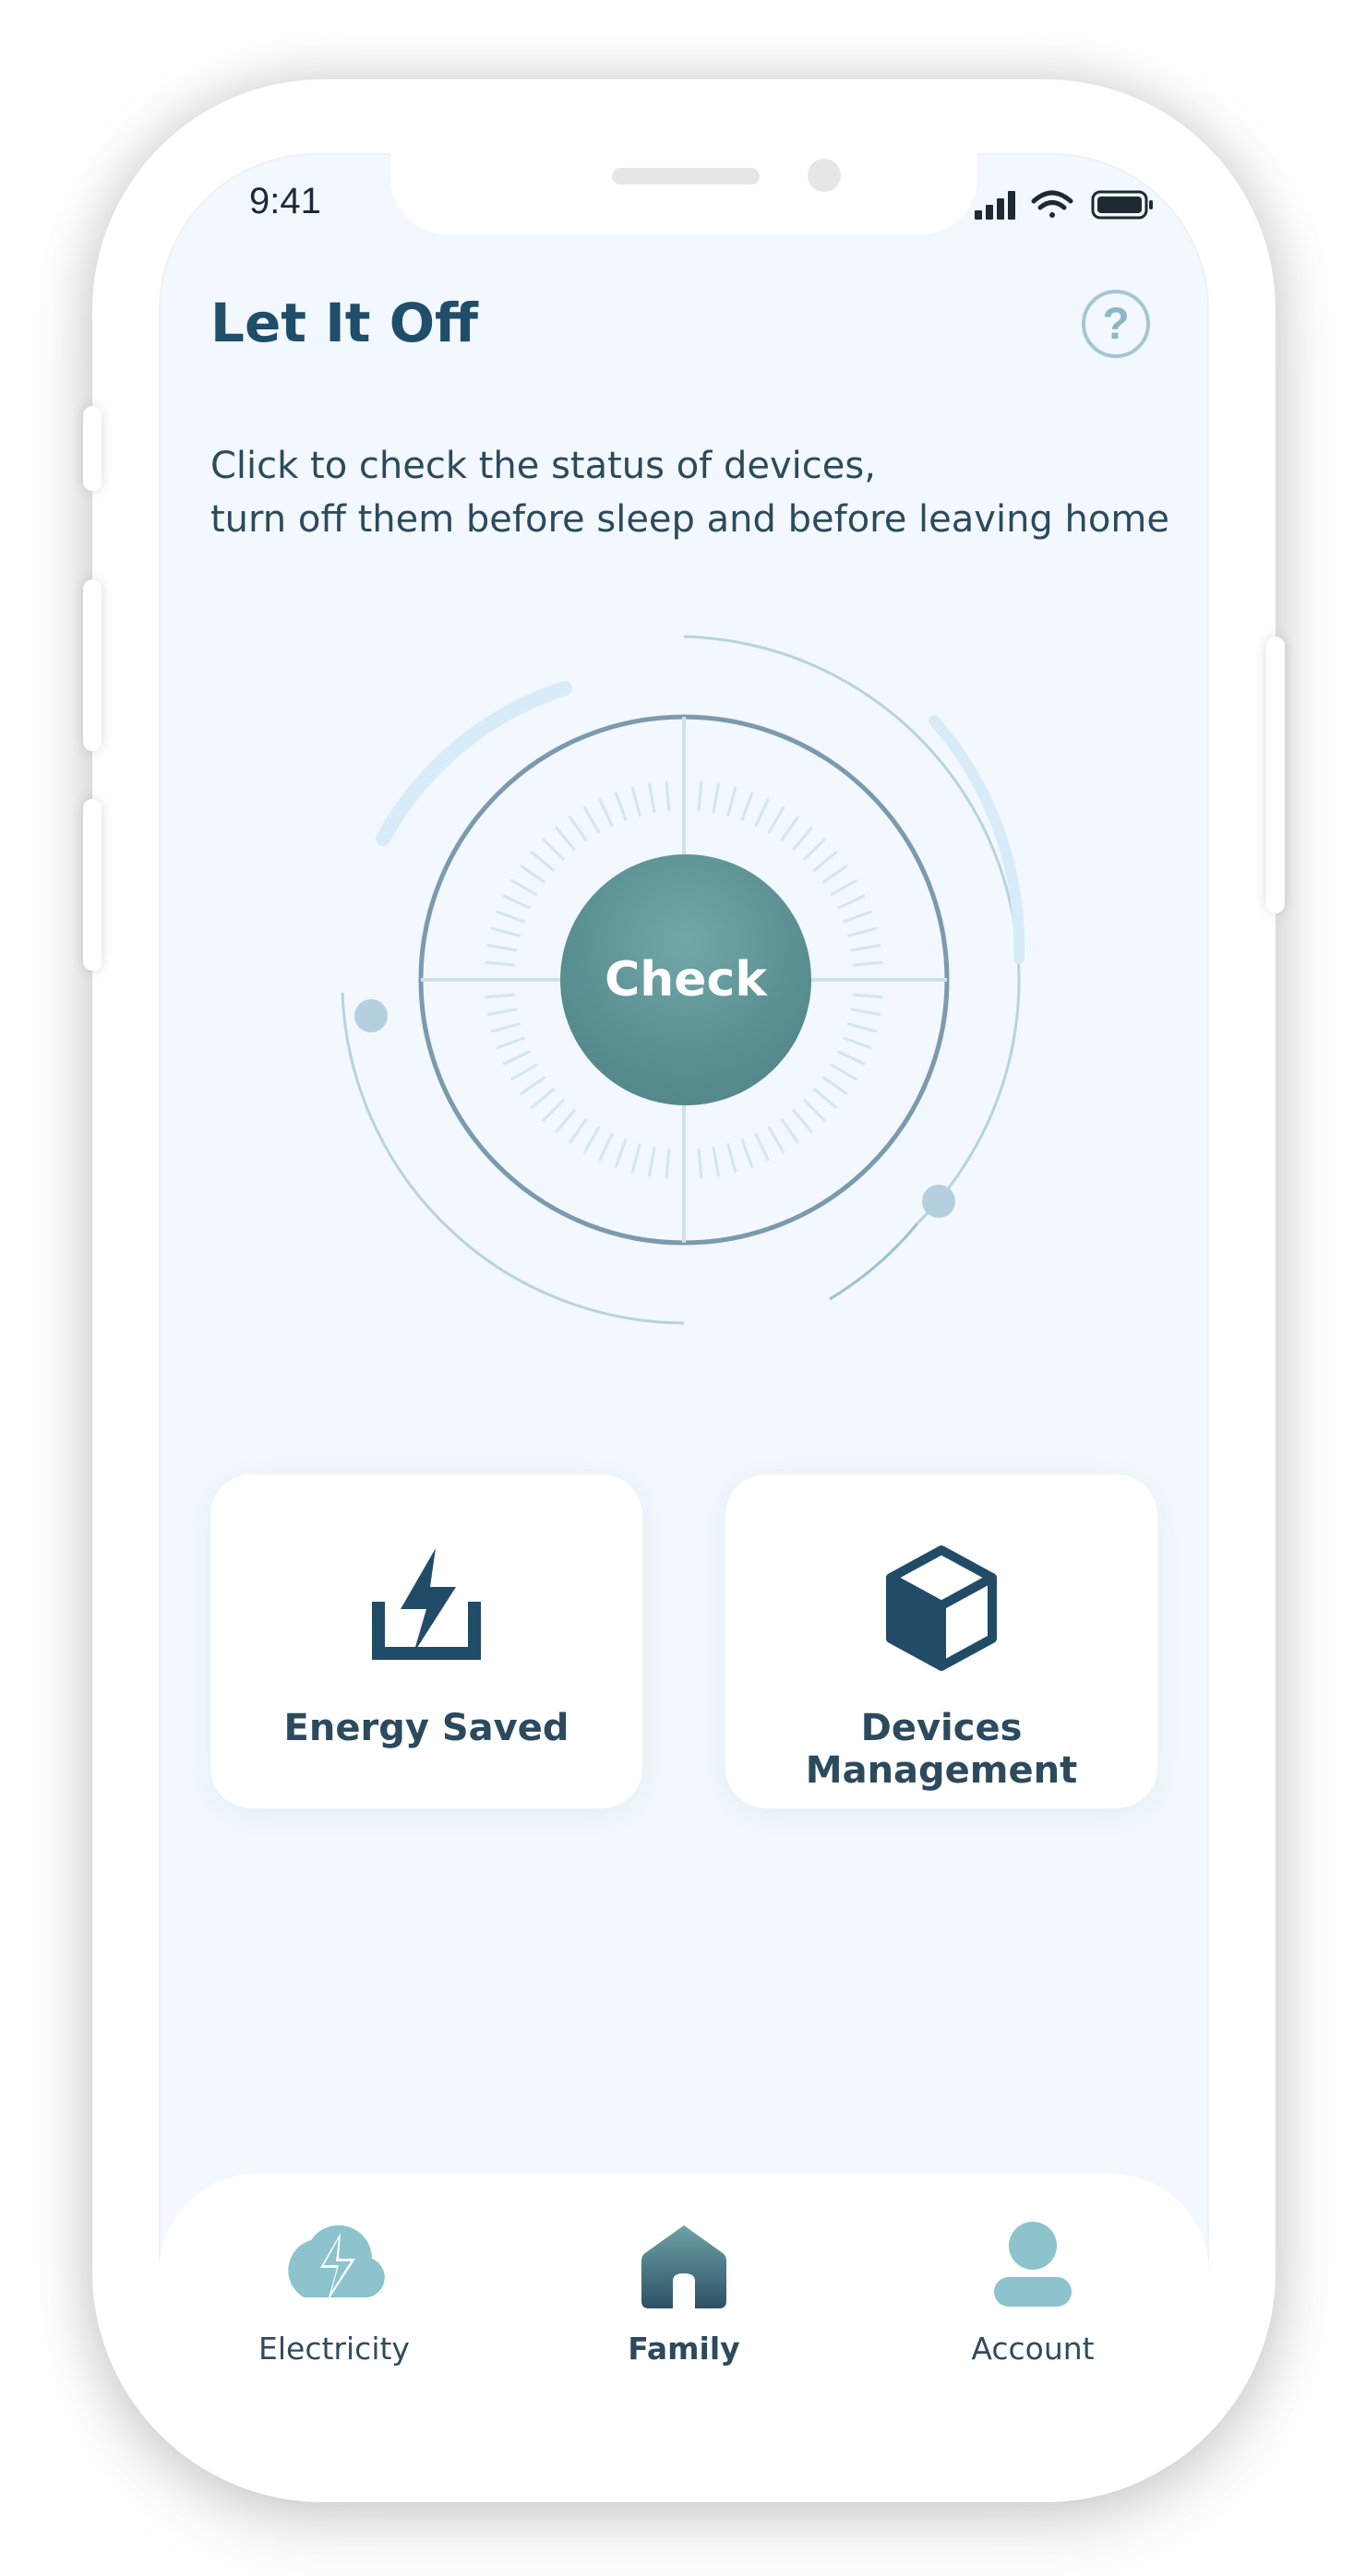 The height and width of the screenshot is (2576, 1366). Describe the element at coordinates (334, 2298) in the screenshot. I see `tab-electricity: Electricity` at that location.